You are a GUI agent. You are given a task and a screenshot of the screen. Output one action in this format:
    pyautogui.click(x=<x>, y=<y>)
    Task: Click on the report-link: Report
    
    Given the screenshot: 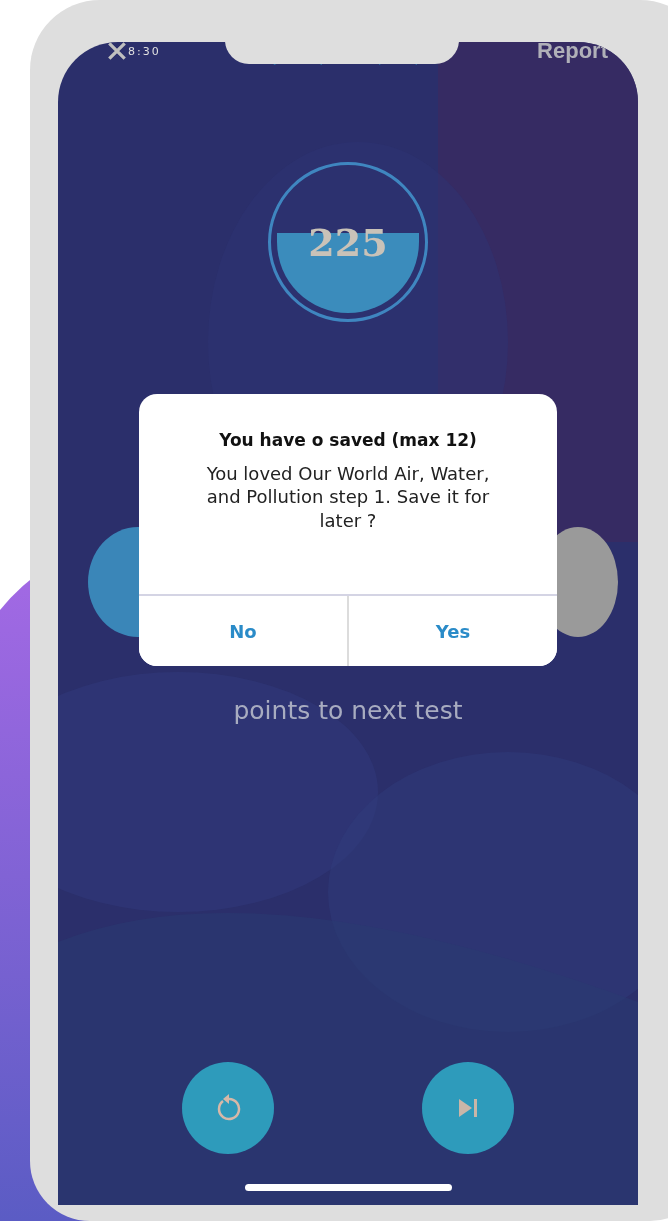 What is the action you would take?
    pyautogui.click(x=572, y=53)
    